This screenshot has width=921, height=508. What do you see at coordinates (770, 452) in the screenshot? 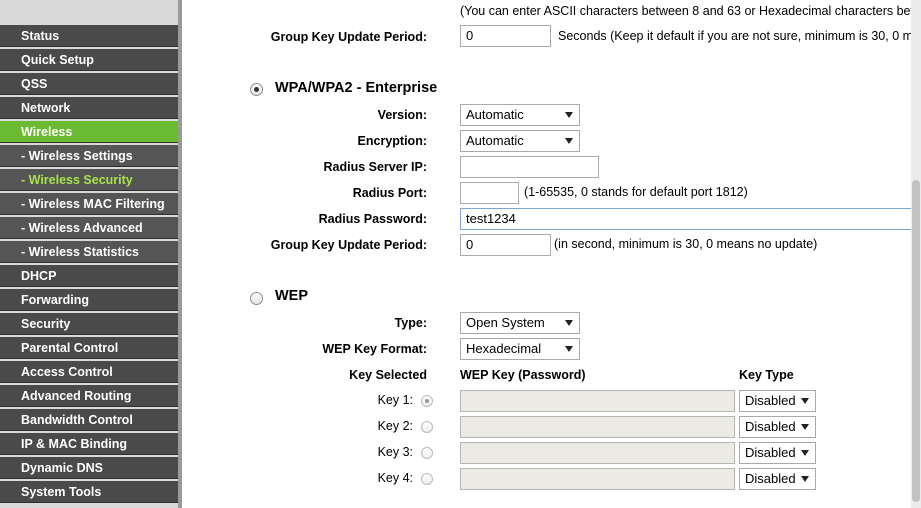
I see `key-3-type-value: Disabled` at bounding box center [770, 452].